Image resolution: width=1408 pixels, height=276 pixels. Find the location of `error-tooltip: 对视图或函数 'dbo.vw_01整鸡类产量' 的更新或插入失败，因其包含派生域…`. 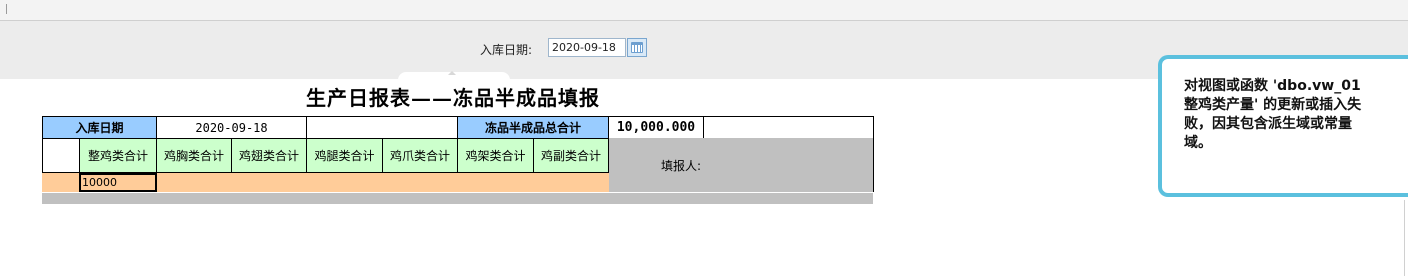

error-tooltip: 对视图或函数 'dbo.vw_01整鸡类产量' 的更新或插入失败，因其包含派生域… is located at coordinates (1283, 126).